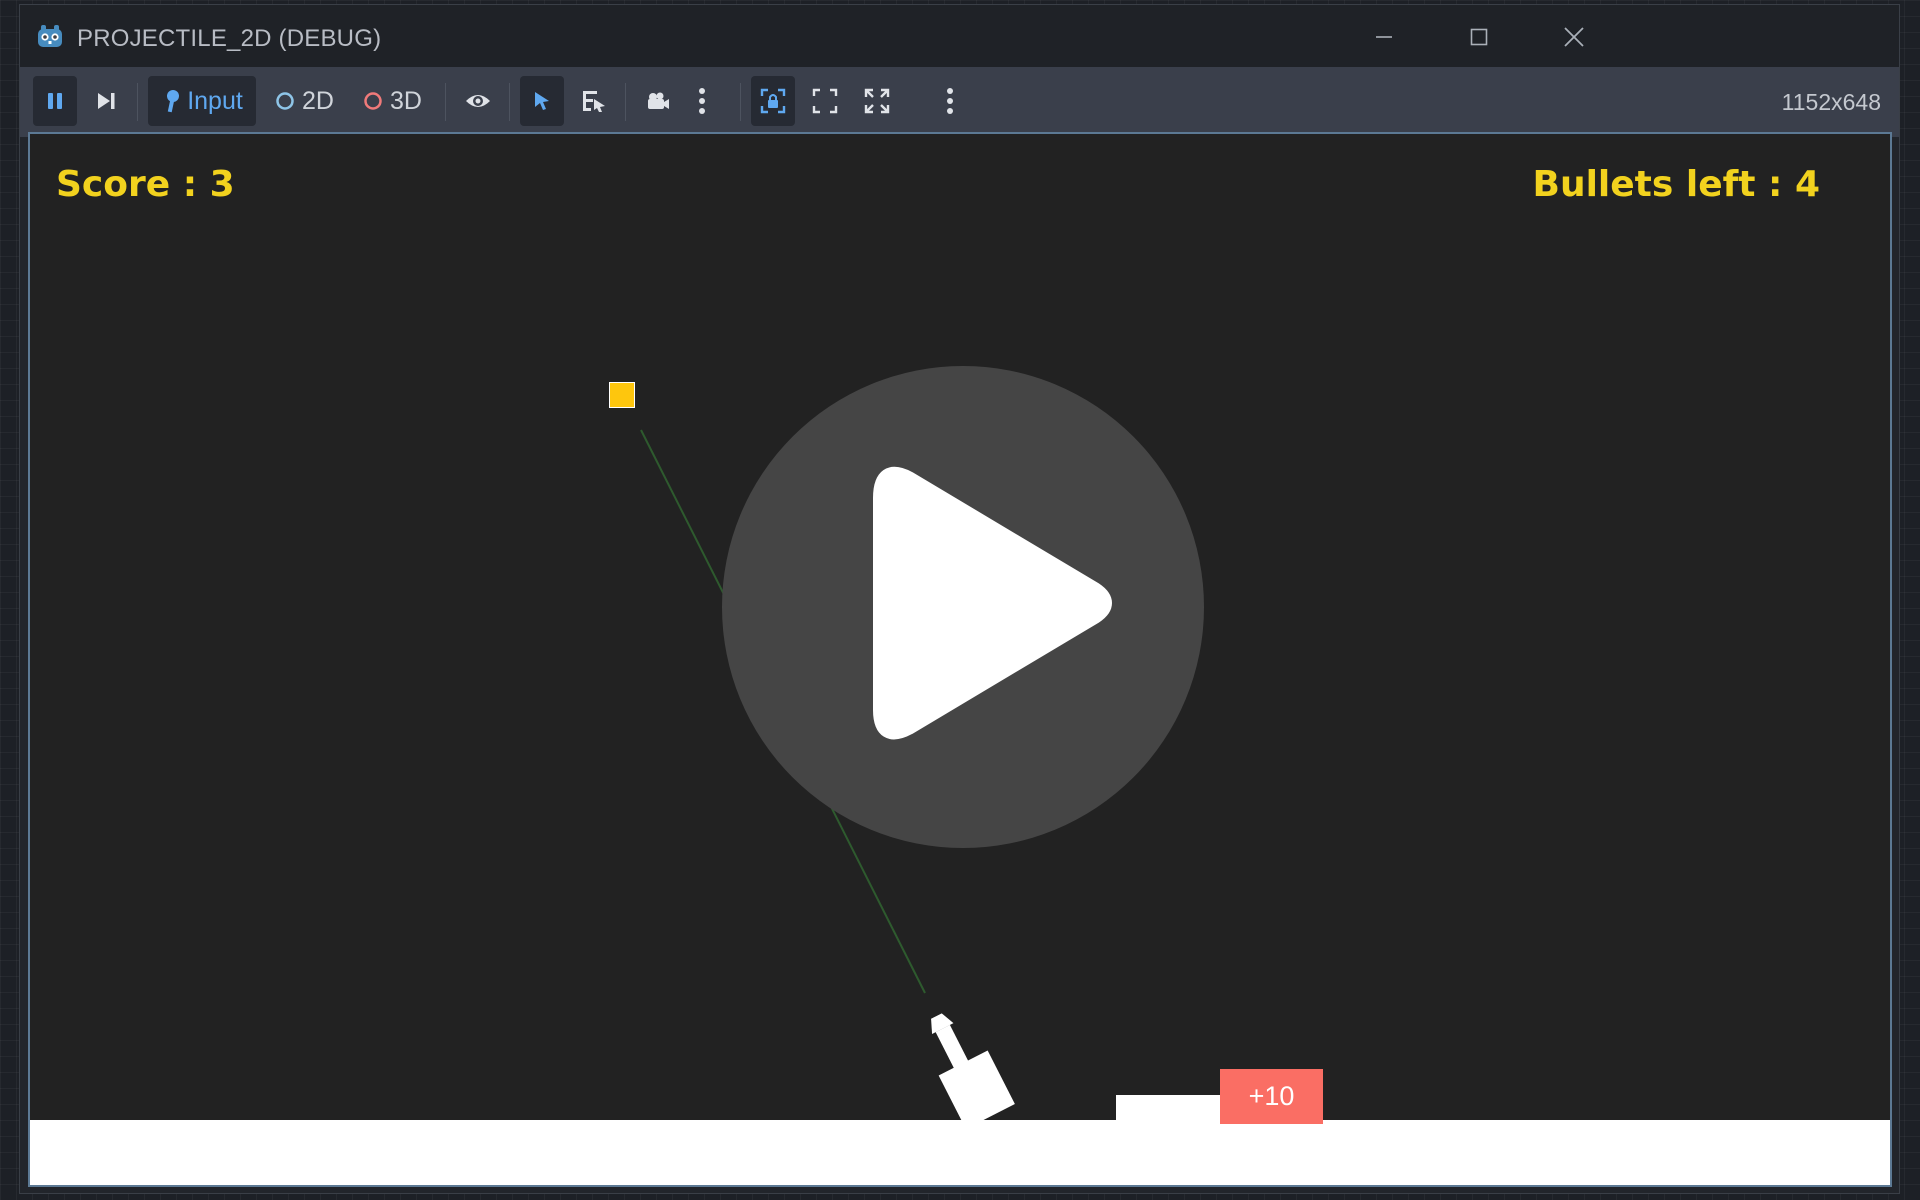 The height and width of the screenshot is (1200, 1920). I want to click on mode-2d-label: 2D, so click(318, 100).